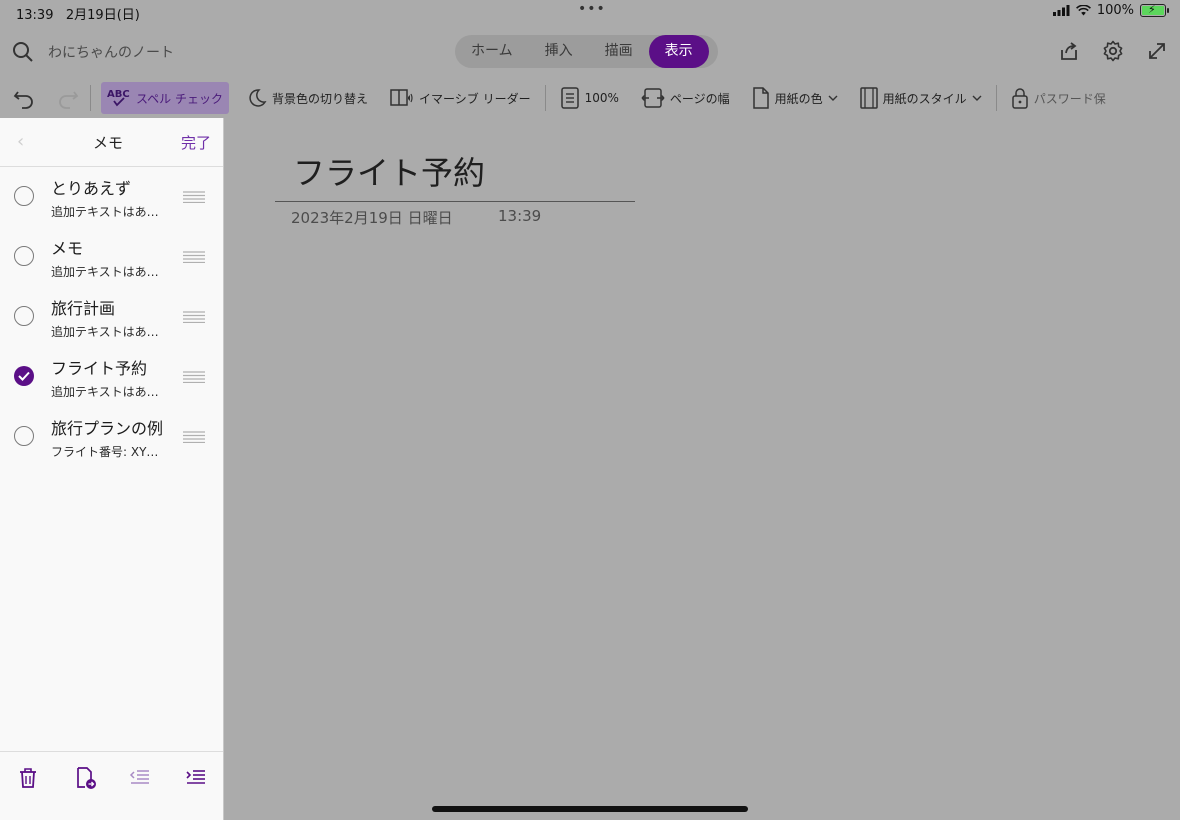 The height and width of the screenshot is (820, 1180). I want to click on page-item-title: フライト予約, so click(99, 368).